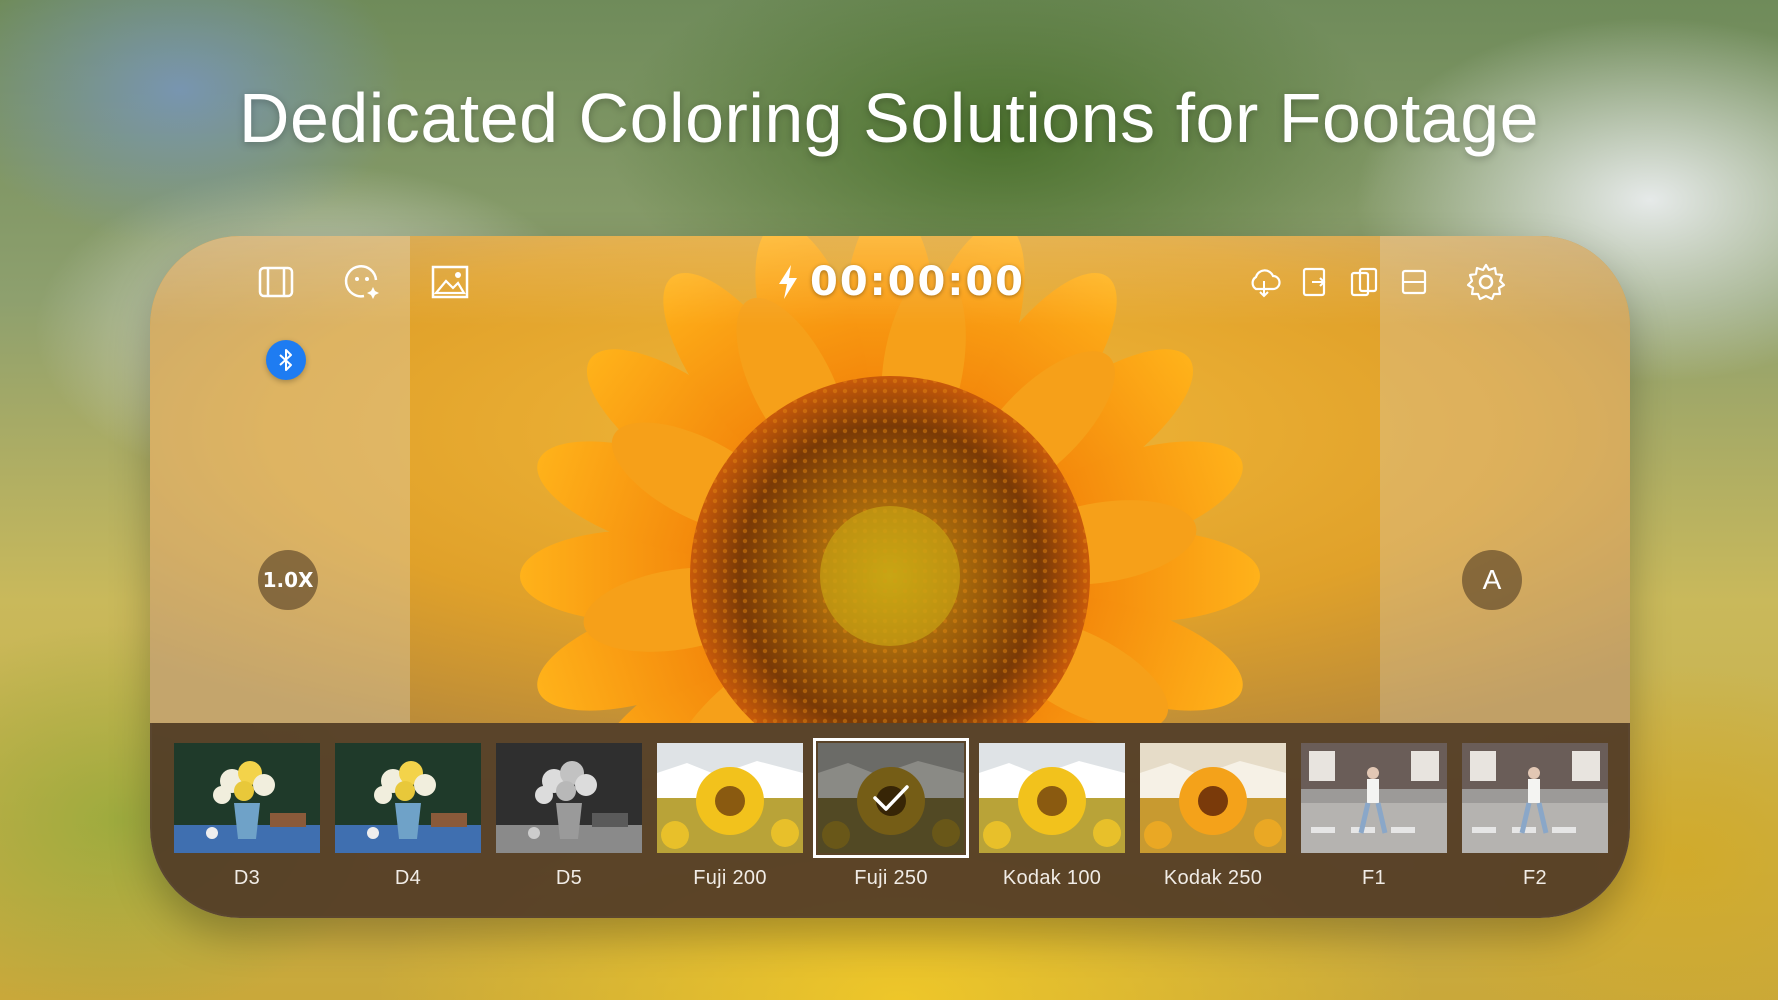  I want to click on lightning-icon, so click(788, 282).